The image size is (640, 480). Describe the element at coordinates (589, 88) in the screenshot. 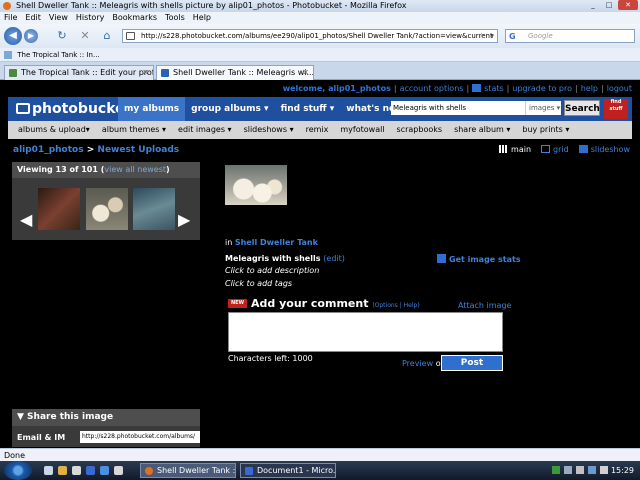

I see `help-link: help` at that location.